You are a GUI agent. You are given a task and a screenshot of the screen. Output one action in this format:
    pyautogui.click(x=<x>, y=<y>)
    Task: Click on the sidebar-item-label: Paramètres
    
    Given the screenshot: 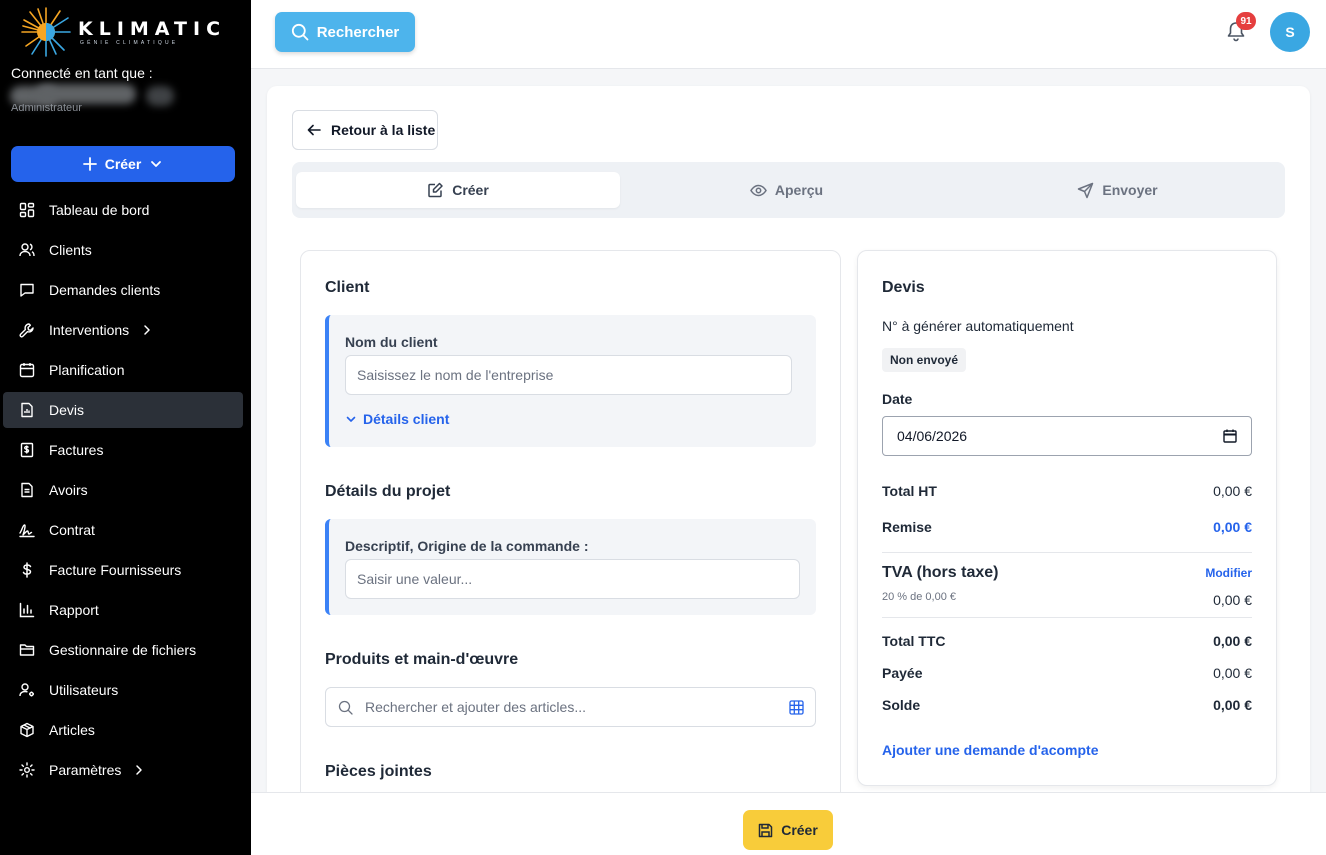 What is the action you would take?
    pyautogui.click(x=85, y=770)
    